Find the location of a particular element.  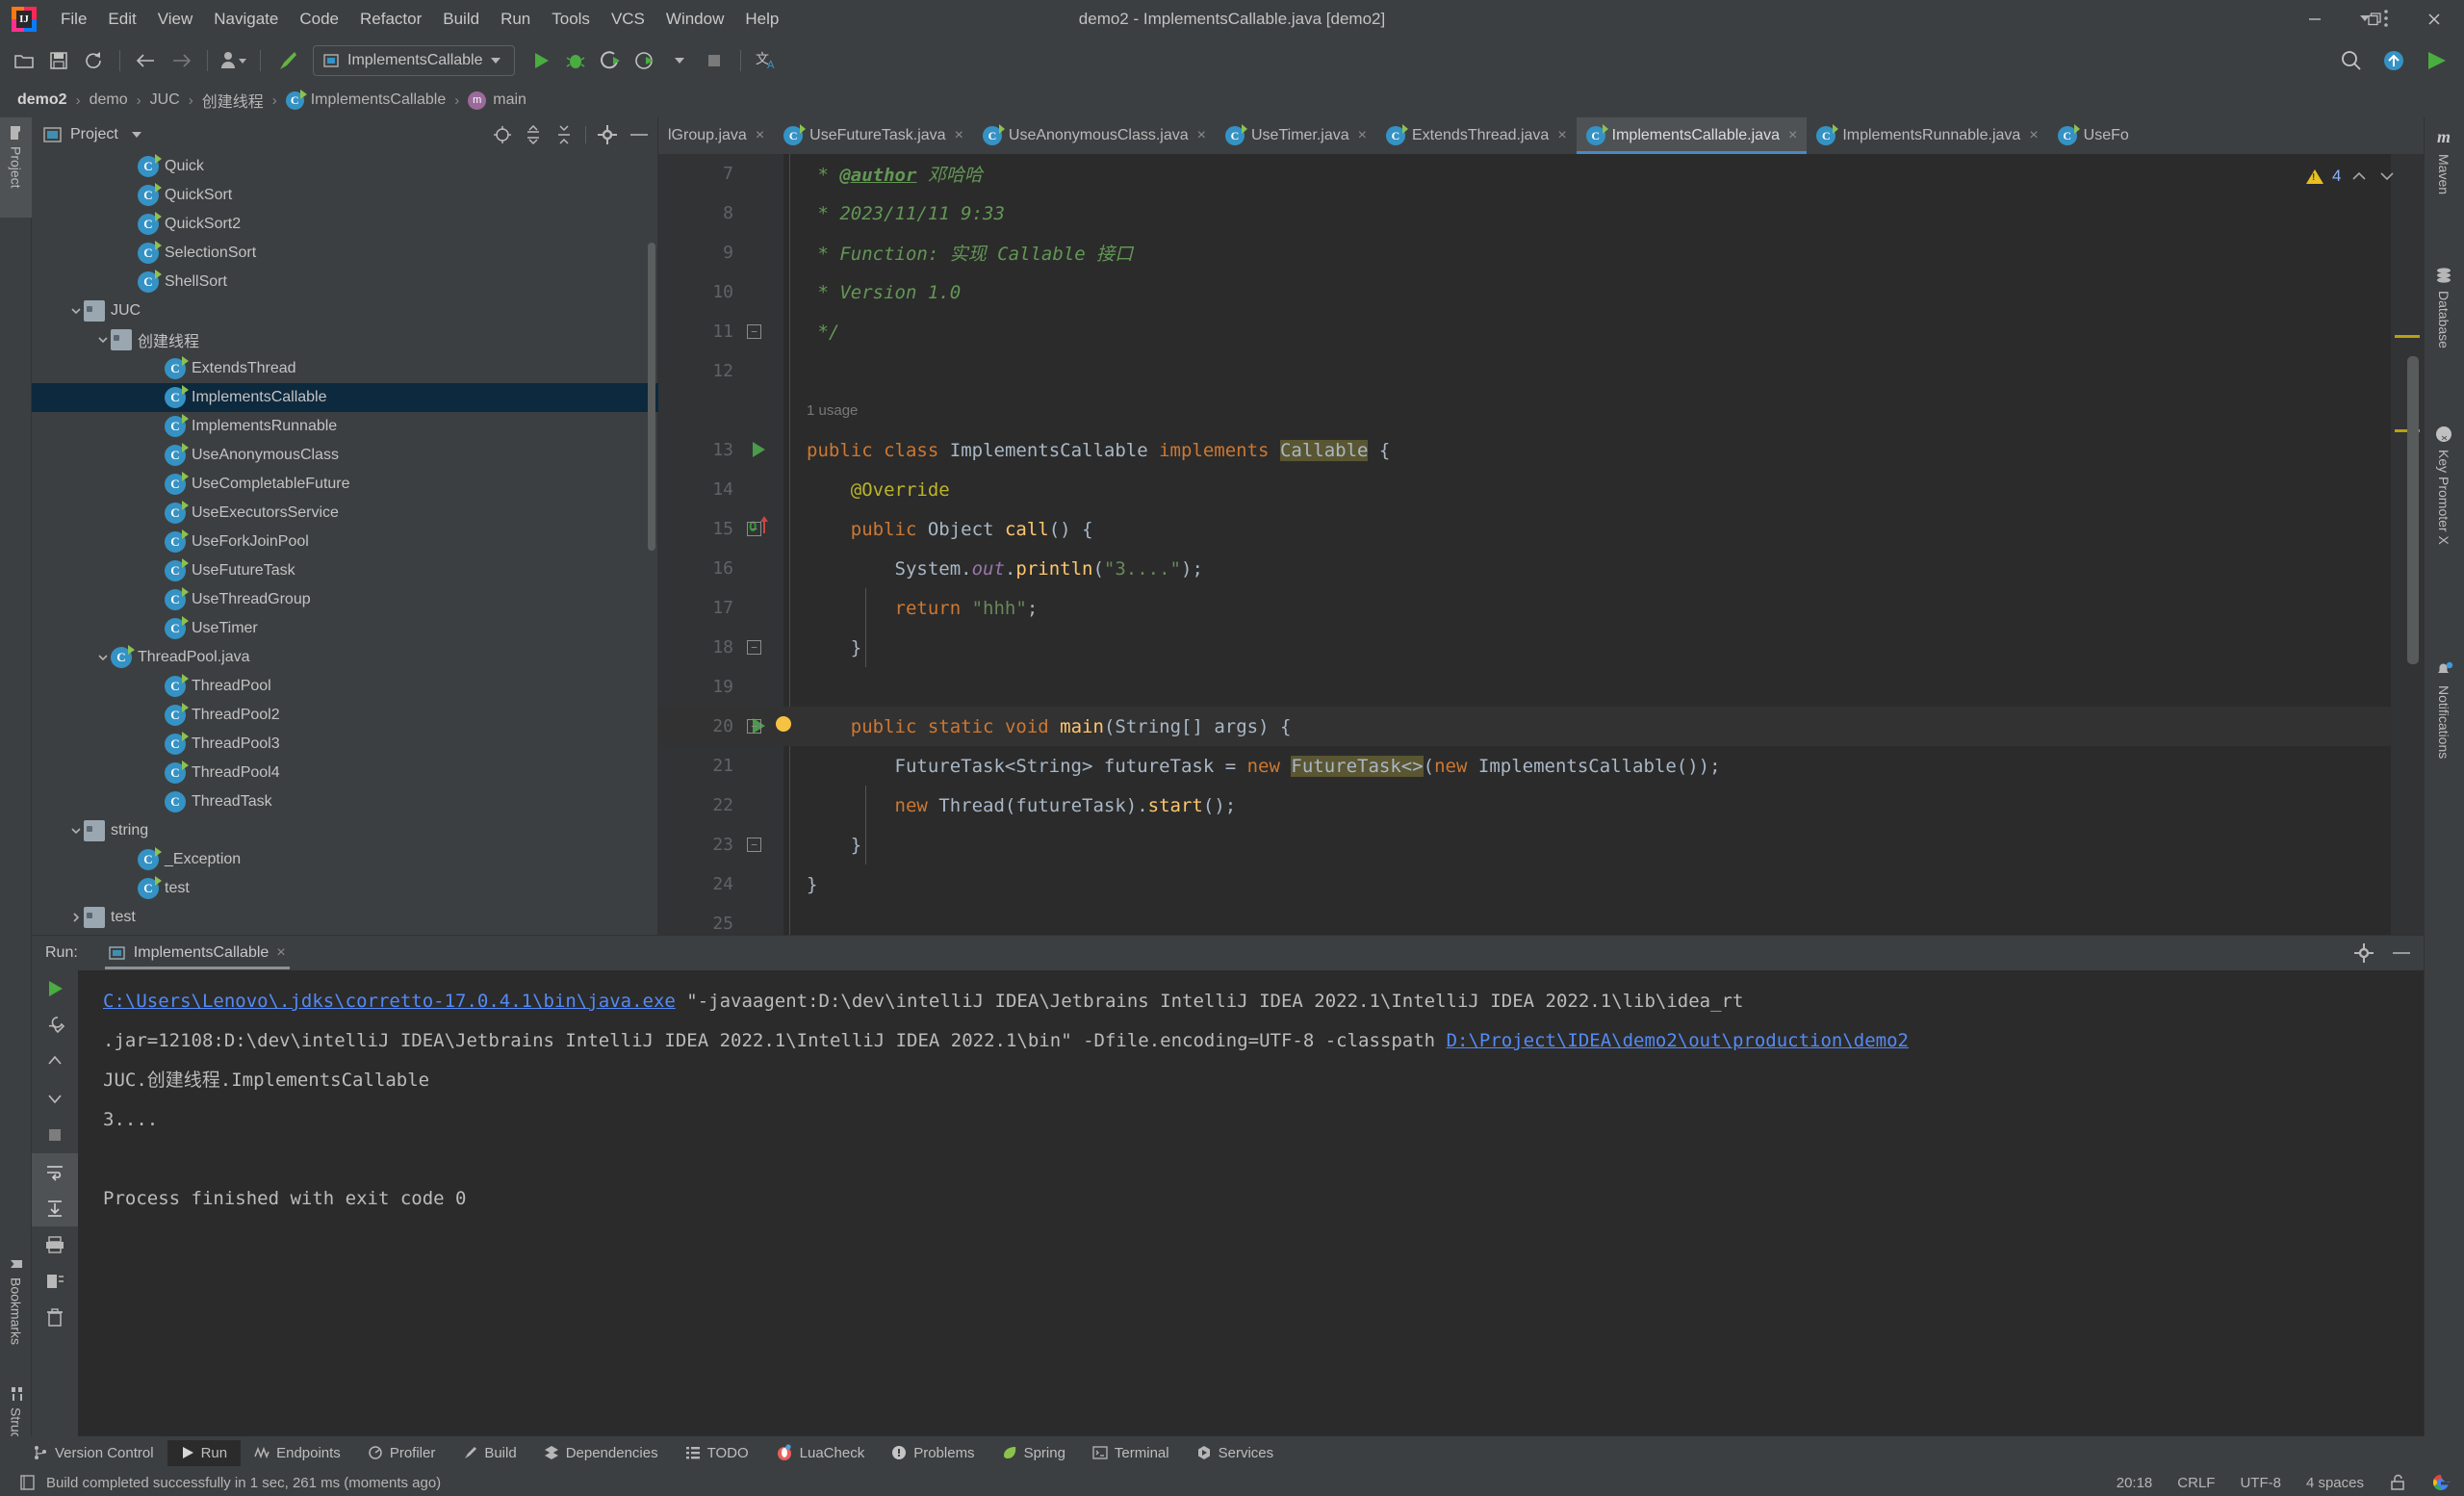

wrench-icon is located at coordinates (55, 1025).